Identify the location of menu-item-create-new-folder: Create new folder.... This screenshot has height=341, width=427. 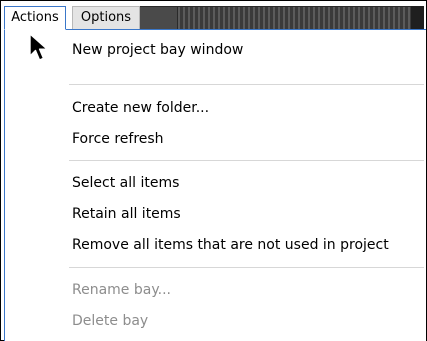
(140, 108).